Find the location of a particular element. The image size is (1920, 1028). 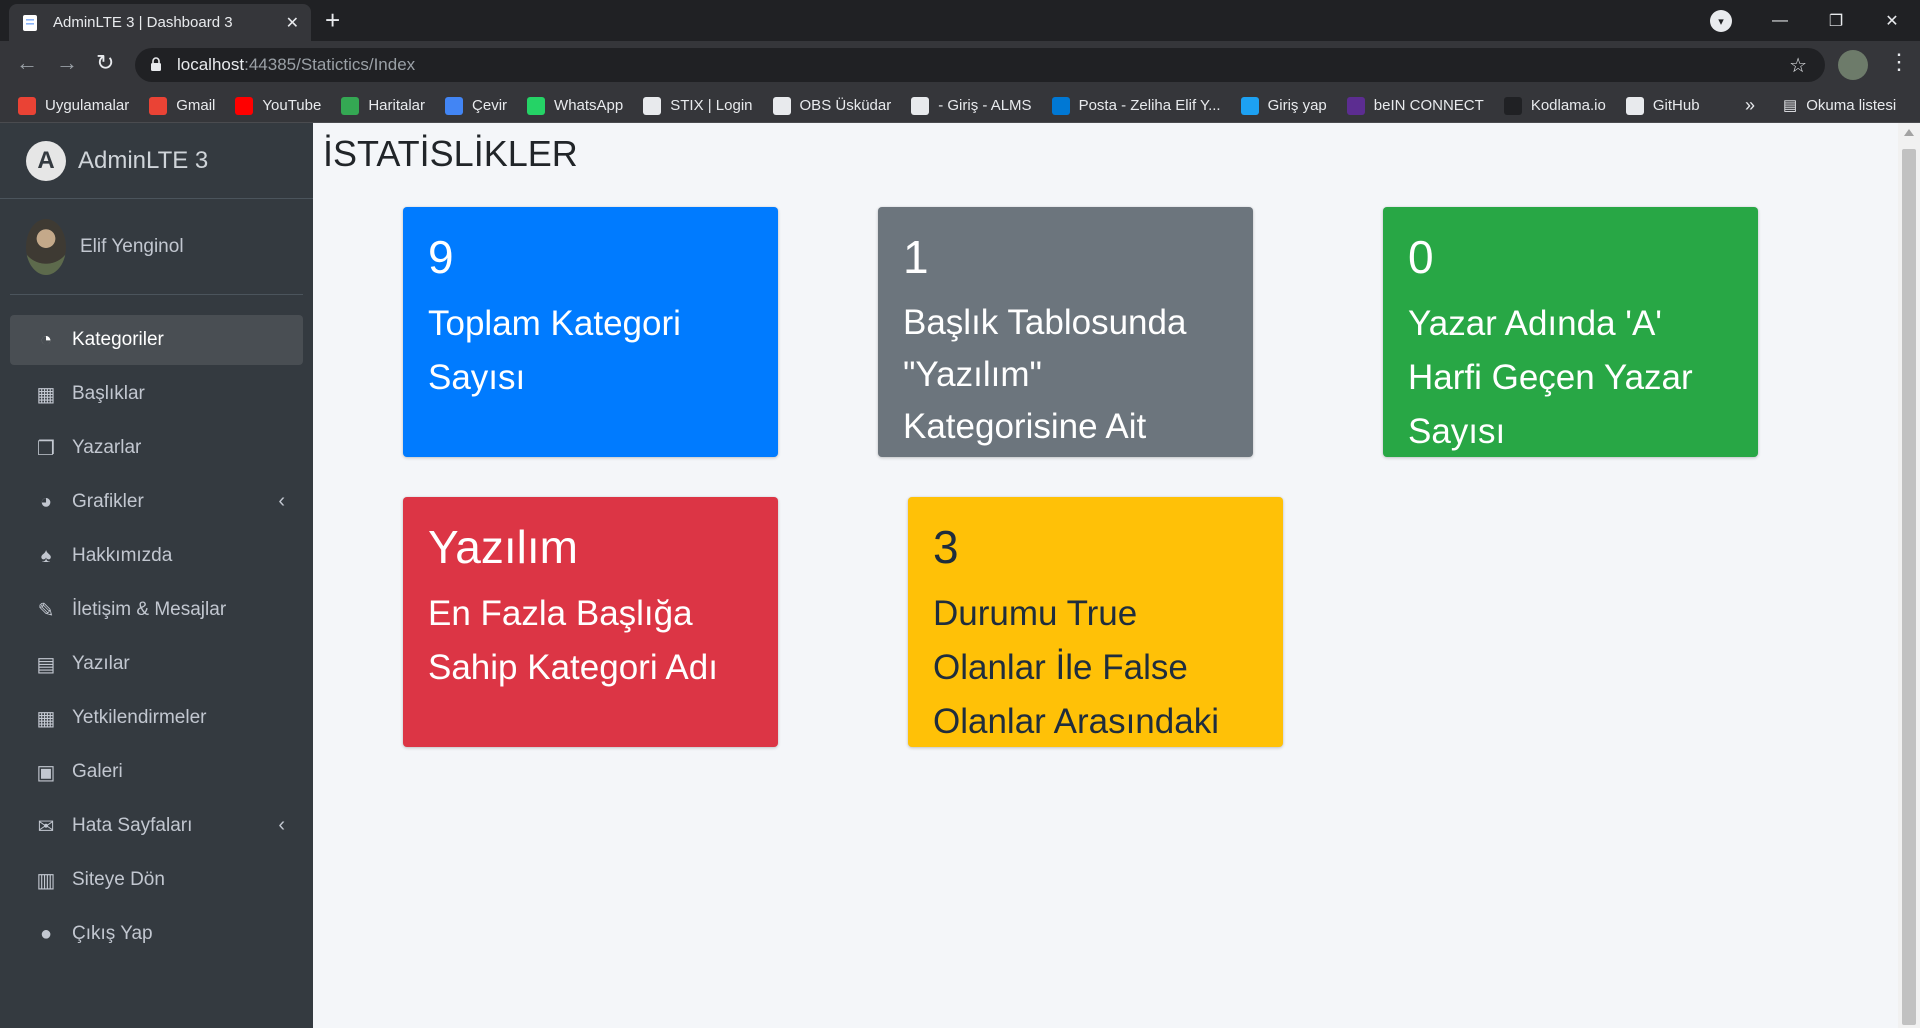

bookmark-label: Haritalar is located at coordinates (397, 105).